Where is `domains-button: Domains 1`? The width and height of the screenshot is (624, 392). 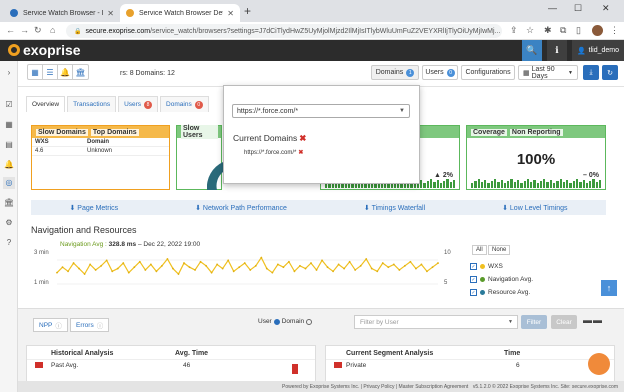 domains-button: Domains 1 is located at coordinates (395, 72).